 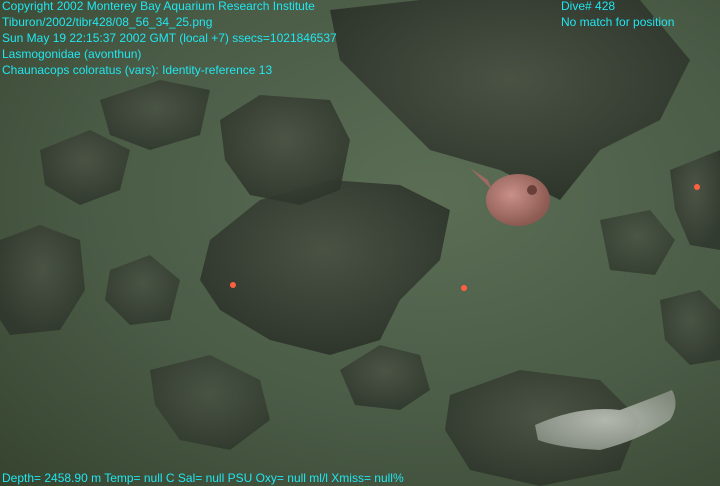 What do you see at coordinates (690, 327) in the screenshot?
I see `rock-right-lower` at bounding box center [690, 327].